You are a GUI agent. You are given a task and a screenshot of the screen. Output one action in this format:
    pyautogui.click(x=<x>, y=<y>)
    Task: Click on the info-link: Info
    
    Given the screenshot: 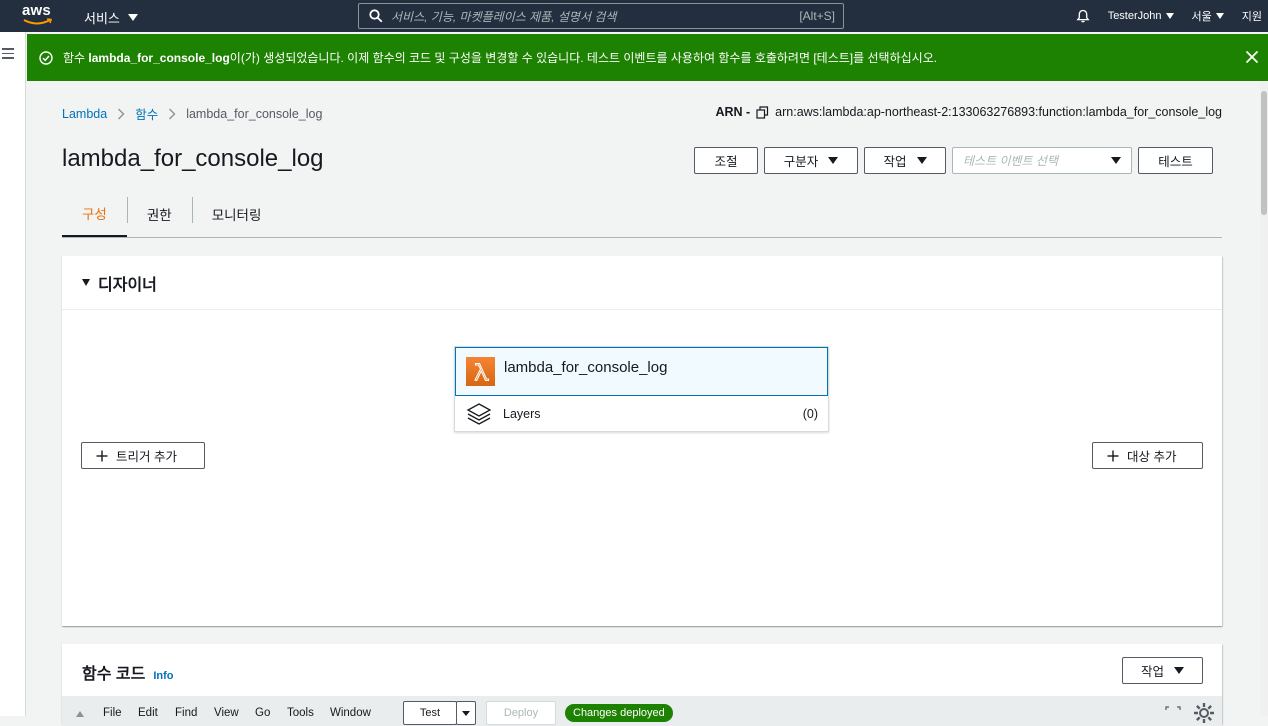 What is the action you would take?
    pyautogui.click(x=163, y=676)
    